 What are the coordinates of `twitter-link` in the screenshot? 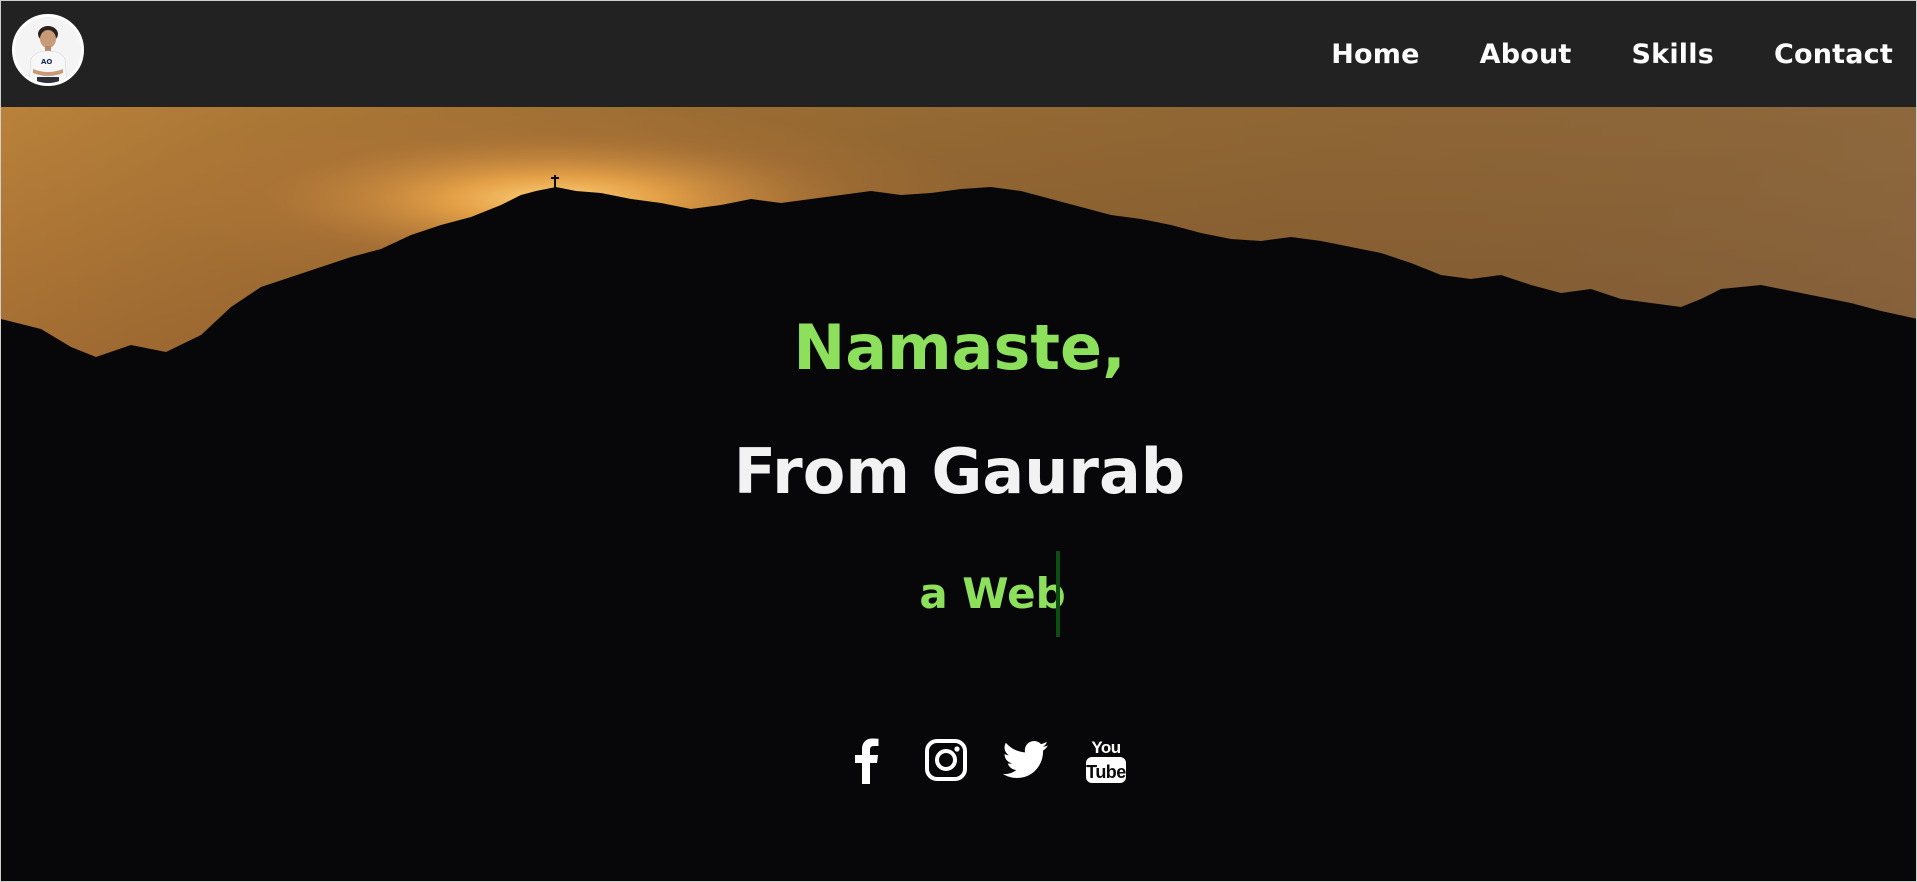 It's located at (1025, 760).